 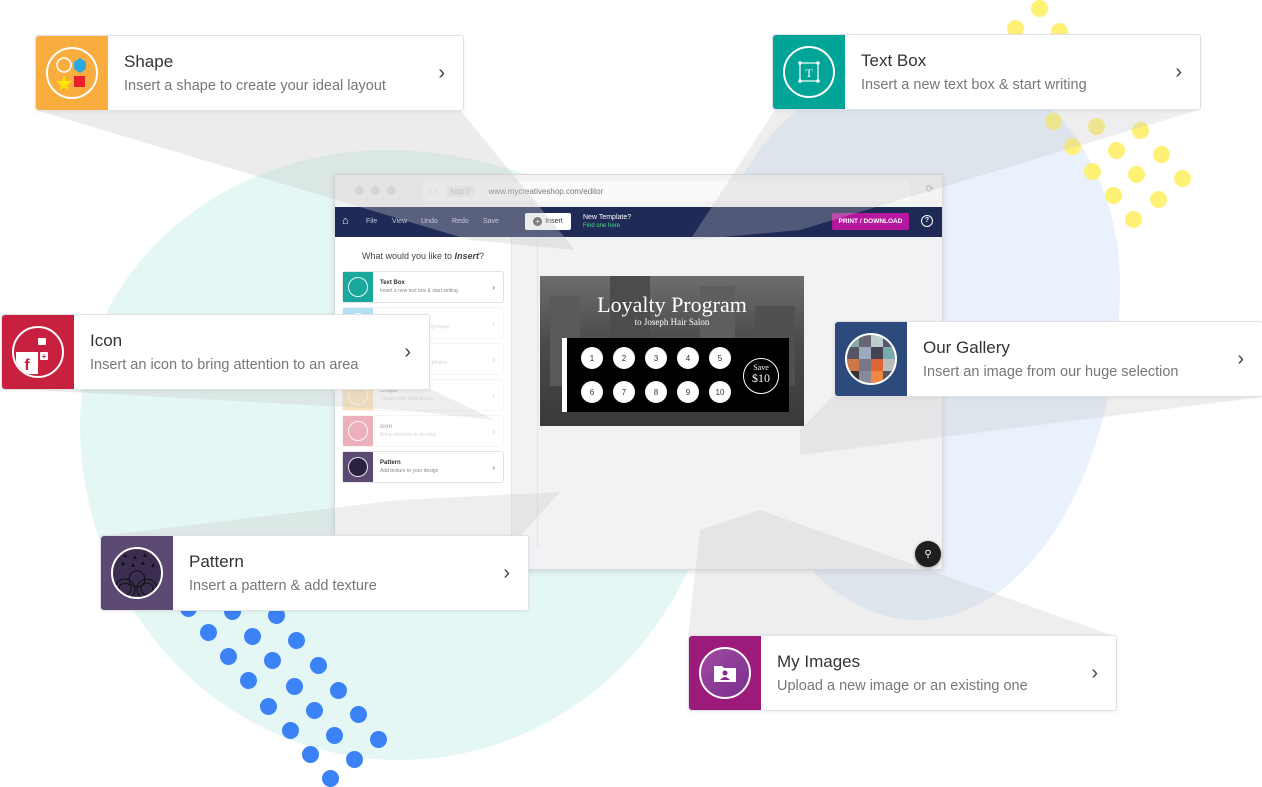 I want to click on stamp-circle: 1, so click(x=592, y=358).